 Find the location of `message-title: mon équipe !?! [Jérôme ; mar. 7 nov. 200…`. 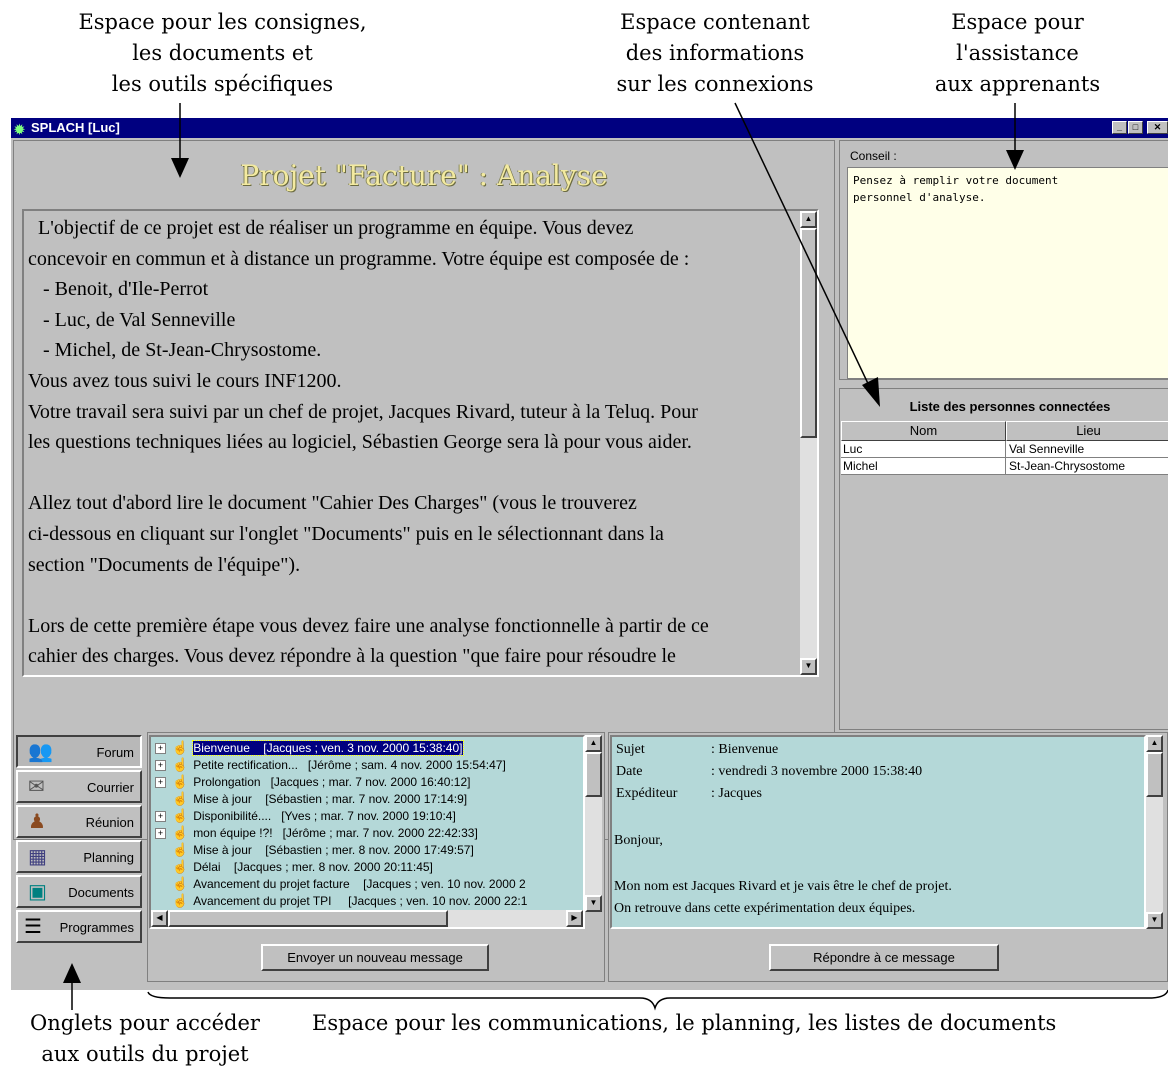

message-title: mon équipe !?! [Jérôme ; mar. 7 nov. 200… is located at coordinates (335, 833).